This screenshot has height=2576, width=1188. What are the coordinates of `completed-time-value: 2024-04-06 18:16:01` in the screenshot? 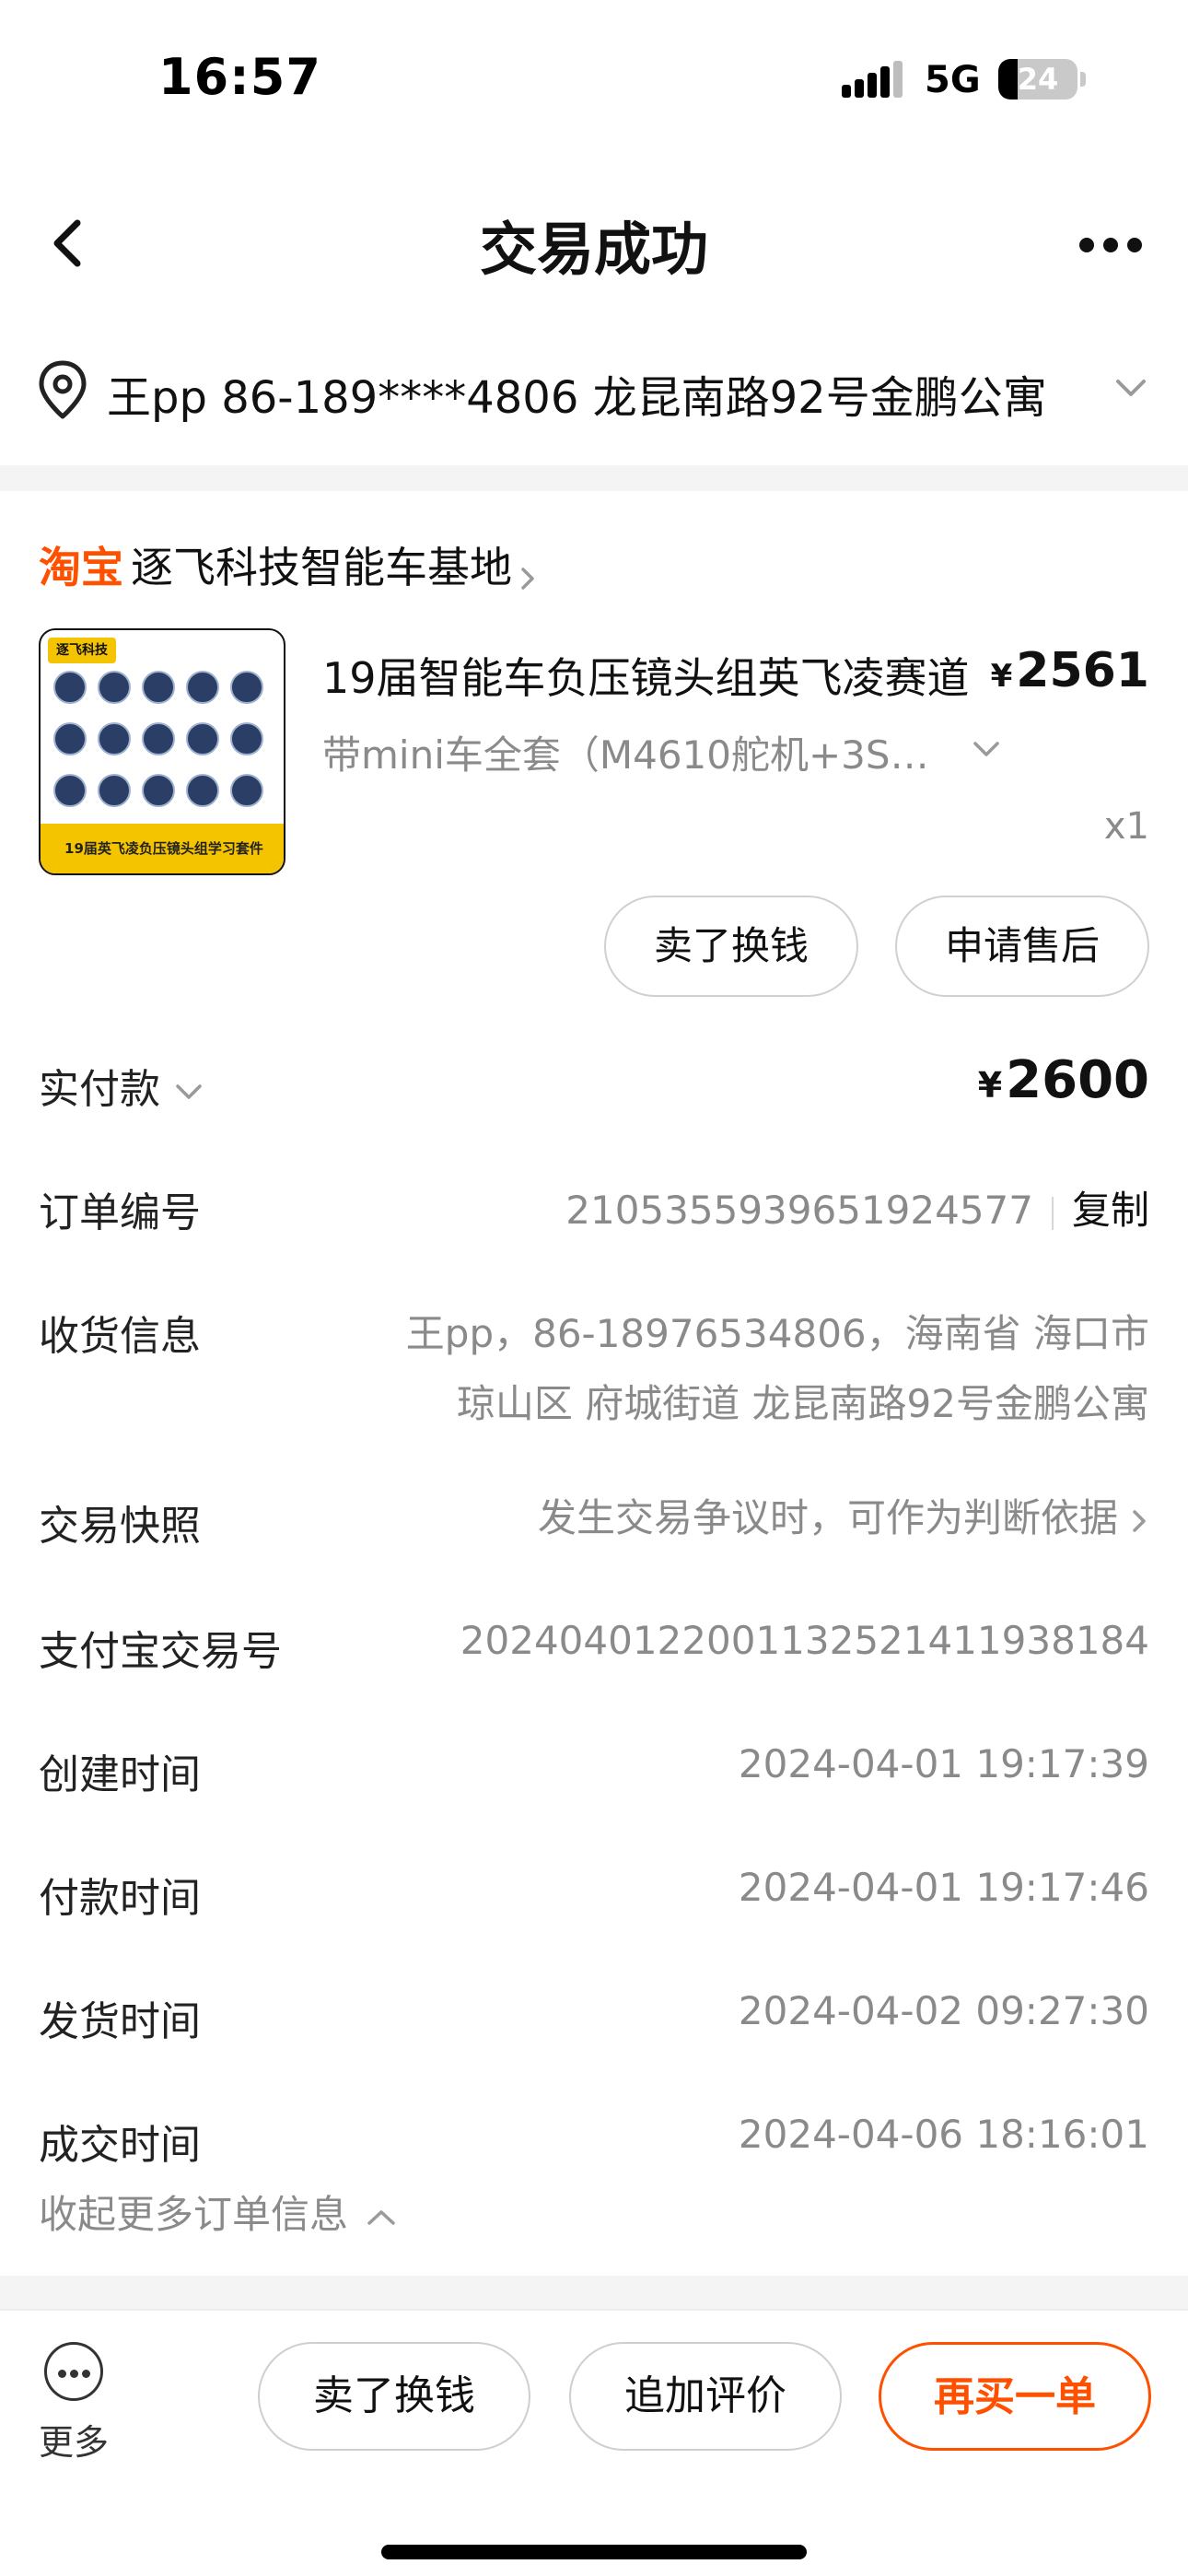 It's located at (943, 2134).